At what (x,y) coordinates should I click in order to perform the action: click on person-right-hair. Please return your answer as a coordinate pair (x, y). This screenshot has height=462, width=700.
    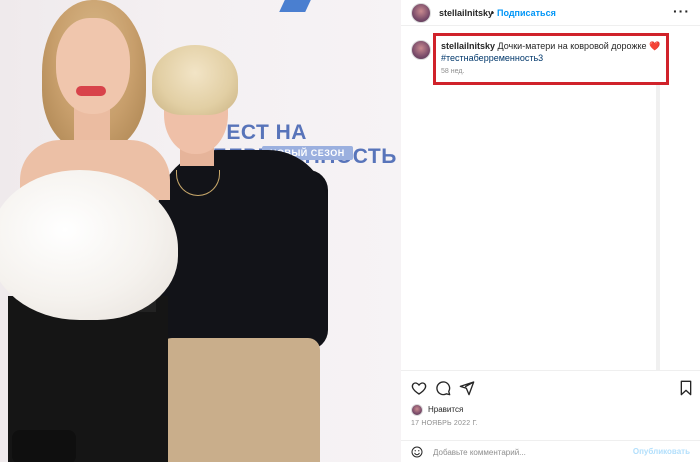
    Looking at the image, I should click on (195, 80).